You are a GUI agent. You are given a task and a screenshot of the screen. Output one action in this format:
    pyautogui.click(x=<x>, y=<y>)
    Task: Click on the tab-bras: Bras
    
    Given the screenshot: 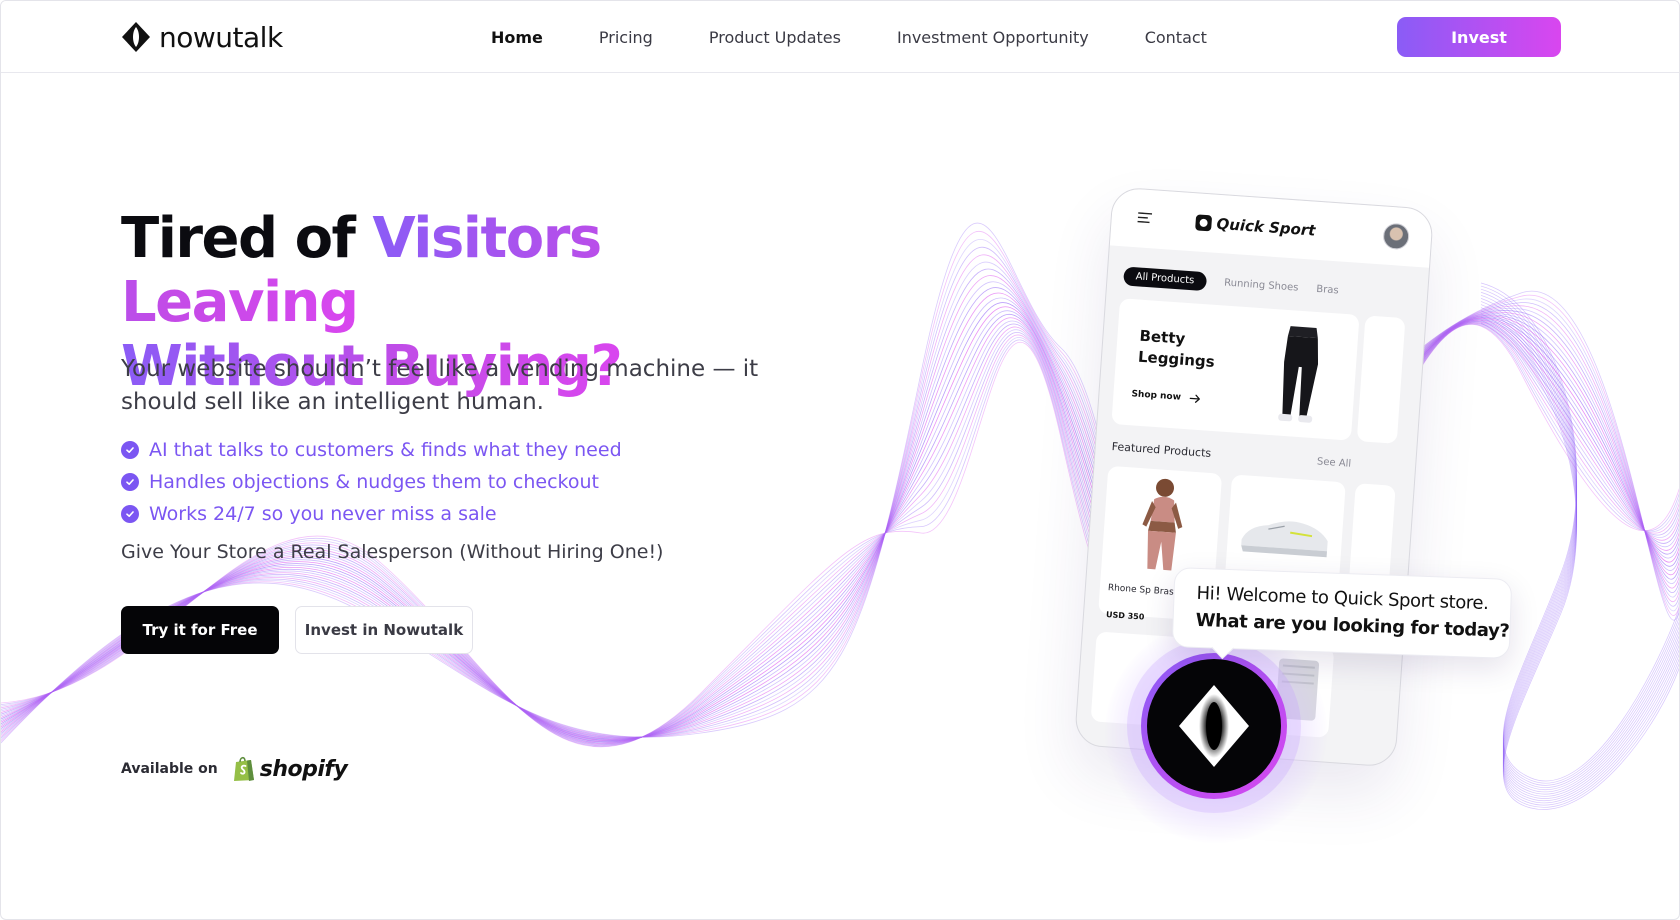 What is the action you would take?
    pyautogui.click(x=1327, y=290)
    